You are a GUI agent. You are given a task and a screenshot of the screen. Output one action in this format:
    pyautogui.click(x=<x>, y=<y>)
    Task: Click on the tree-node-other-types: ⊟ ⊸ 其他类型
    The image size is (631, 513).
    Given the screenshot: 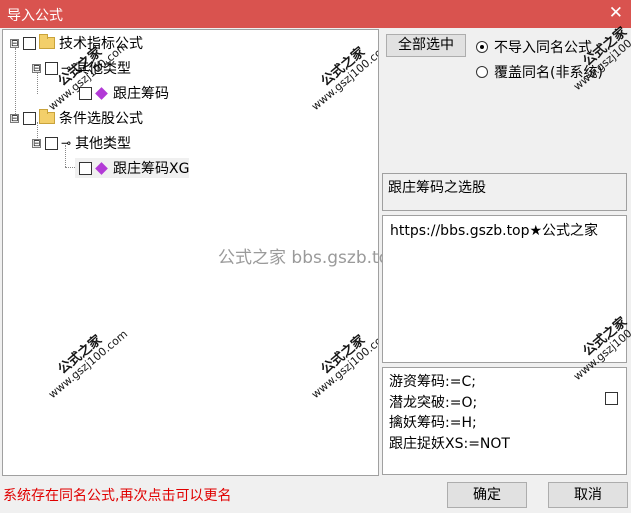 What is the action you would take?
    pyautogui.click(x=81, y=143)
    